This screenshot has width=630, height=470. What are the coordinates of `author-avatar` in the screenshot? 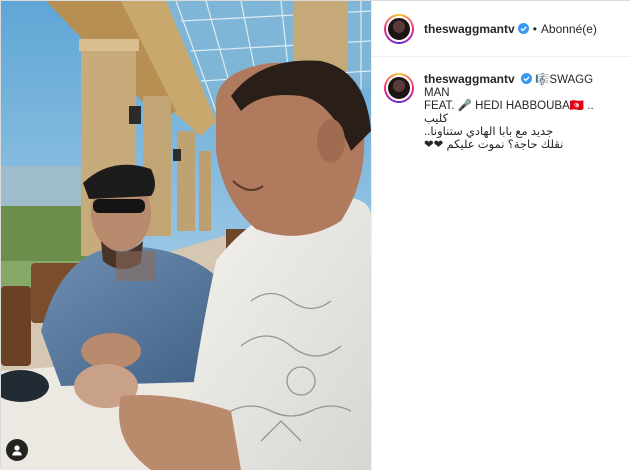 It's located at (399, 28).